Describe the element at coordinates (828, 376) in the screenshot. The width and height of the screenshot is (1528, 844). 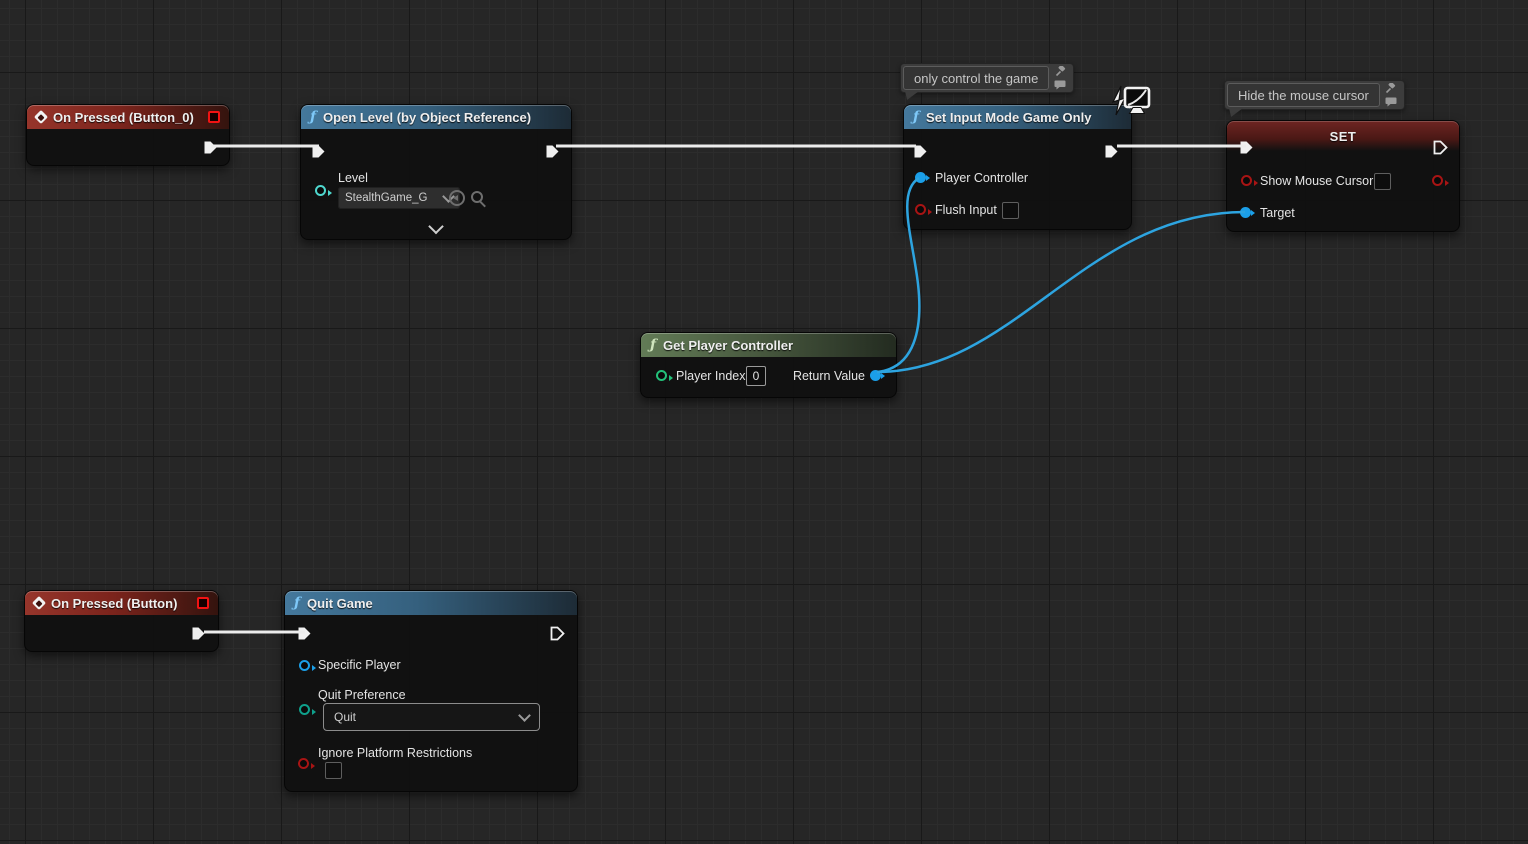
I see `pin-label-return-value: Return Value` at that location.